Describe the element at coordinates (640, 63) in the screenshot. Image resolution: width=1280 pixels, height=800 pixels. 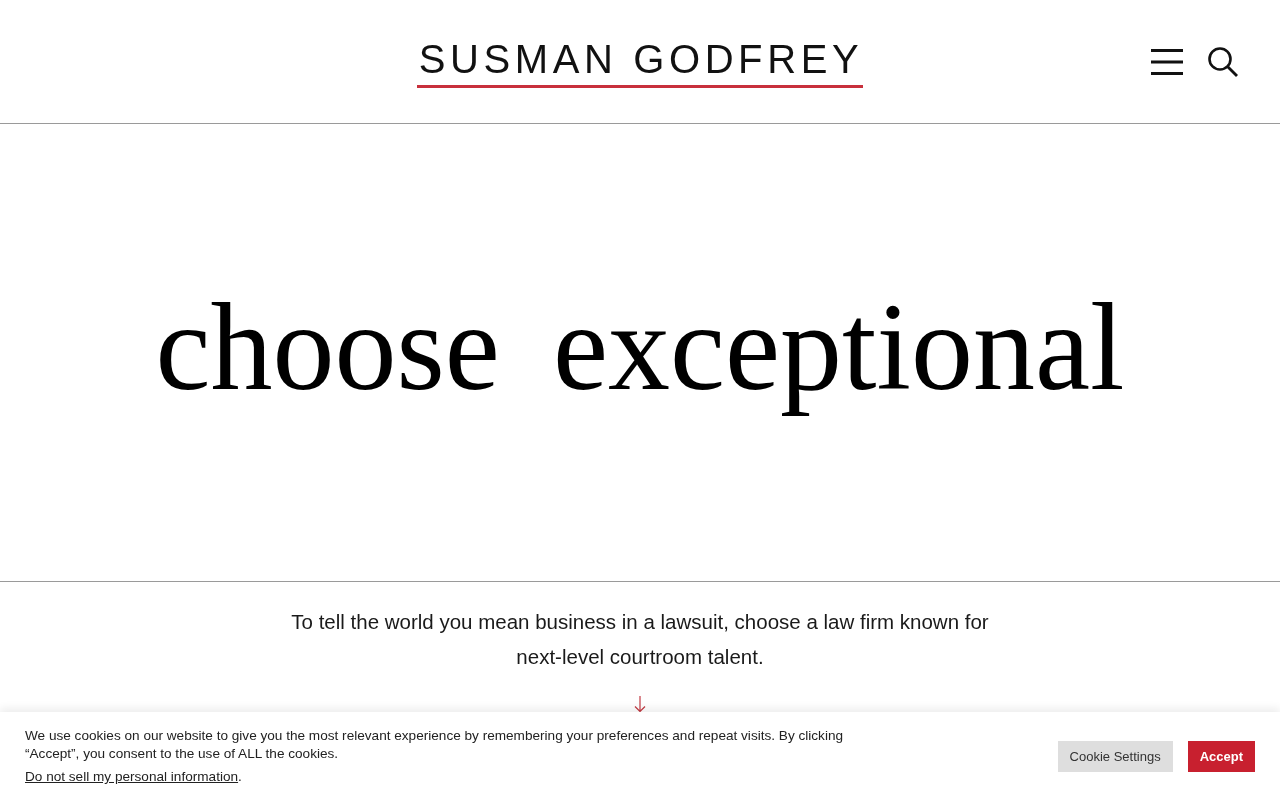
I see `logo: SUSMAN GODFREY` at that location.